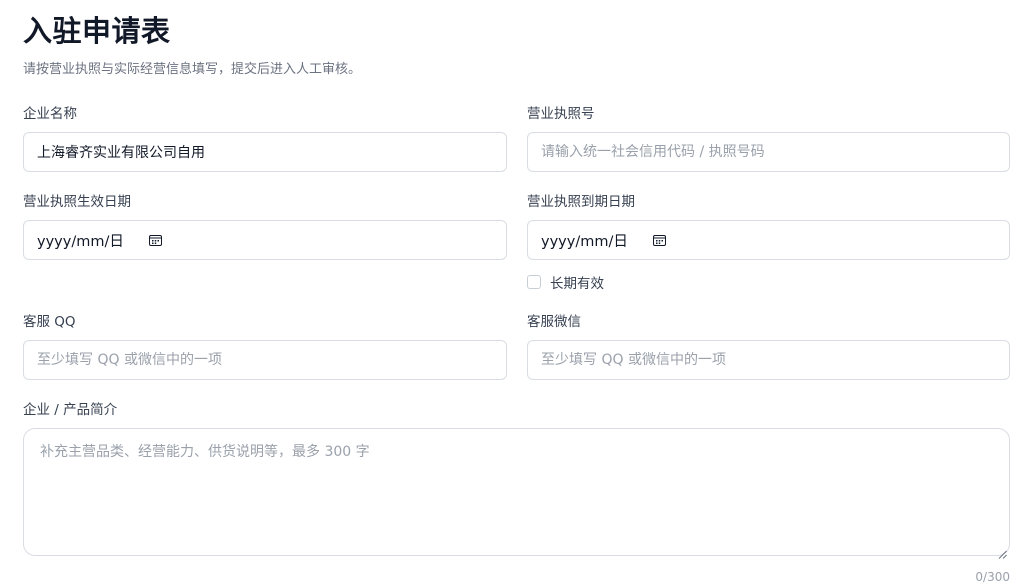 The image size is (1026, 588). What do you see at coordinates (768, 240) in the screenshot?
I see `license-end-date-input: yyyy/mm/日` at bounding box center [768, 240].